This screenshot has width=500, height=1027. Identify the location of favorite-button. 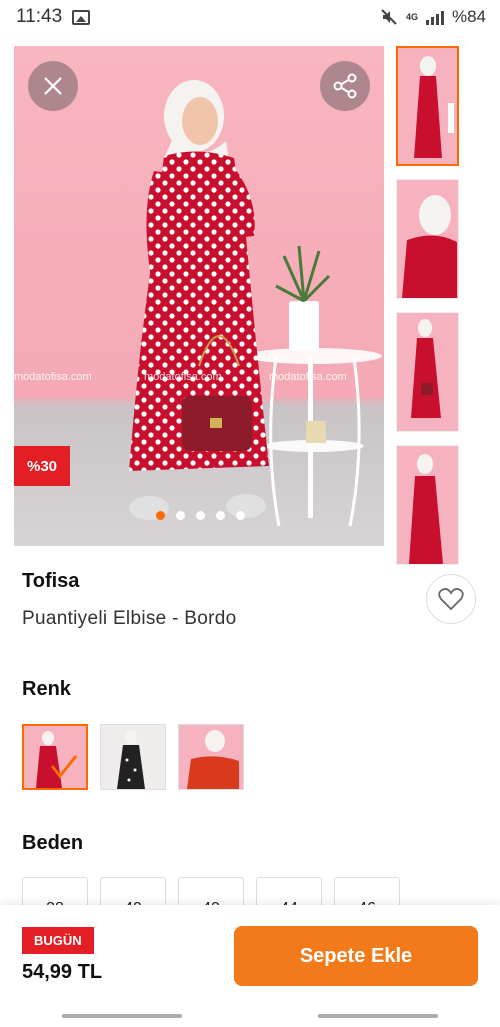
(451, 599).